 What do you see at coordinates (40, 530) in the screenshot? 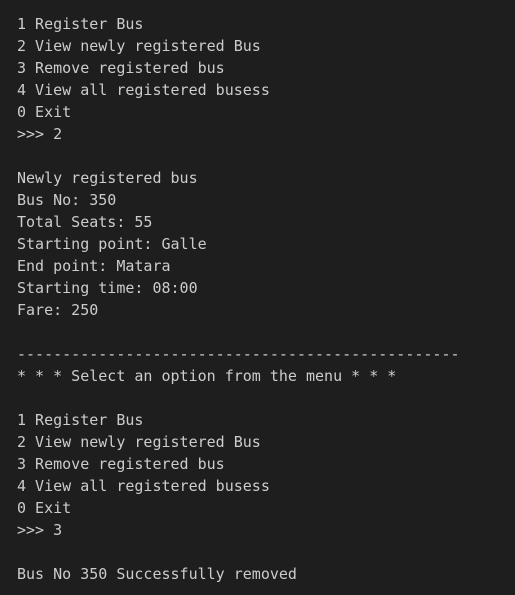
I see `input-prompt: >>> 3` at bounding box center [40, 530].